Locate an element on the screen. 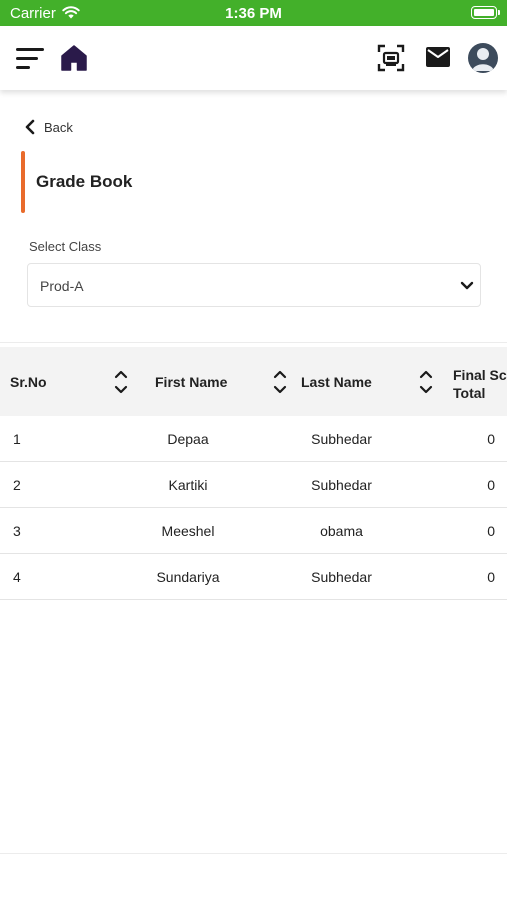  table-row: 1 Depaa Subhedar 0 is located at coordinates (253, 439).